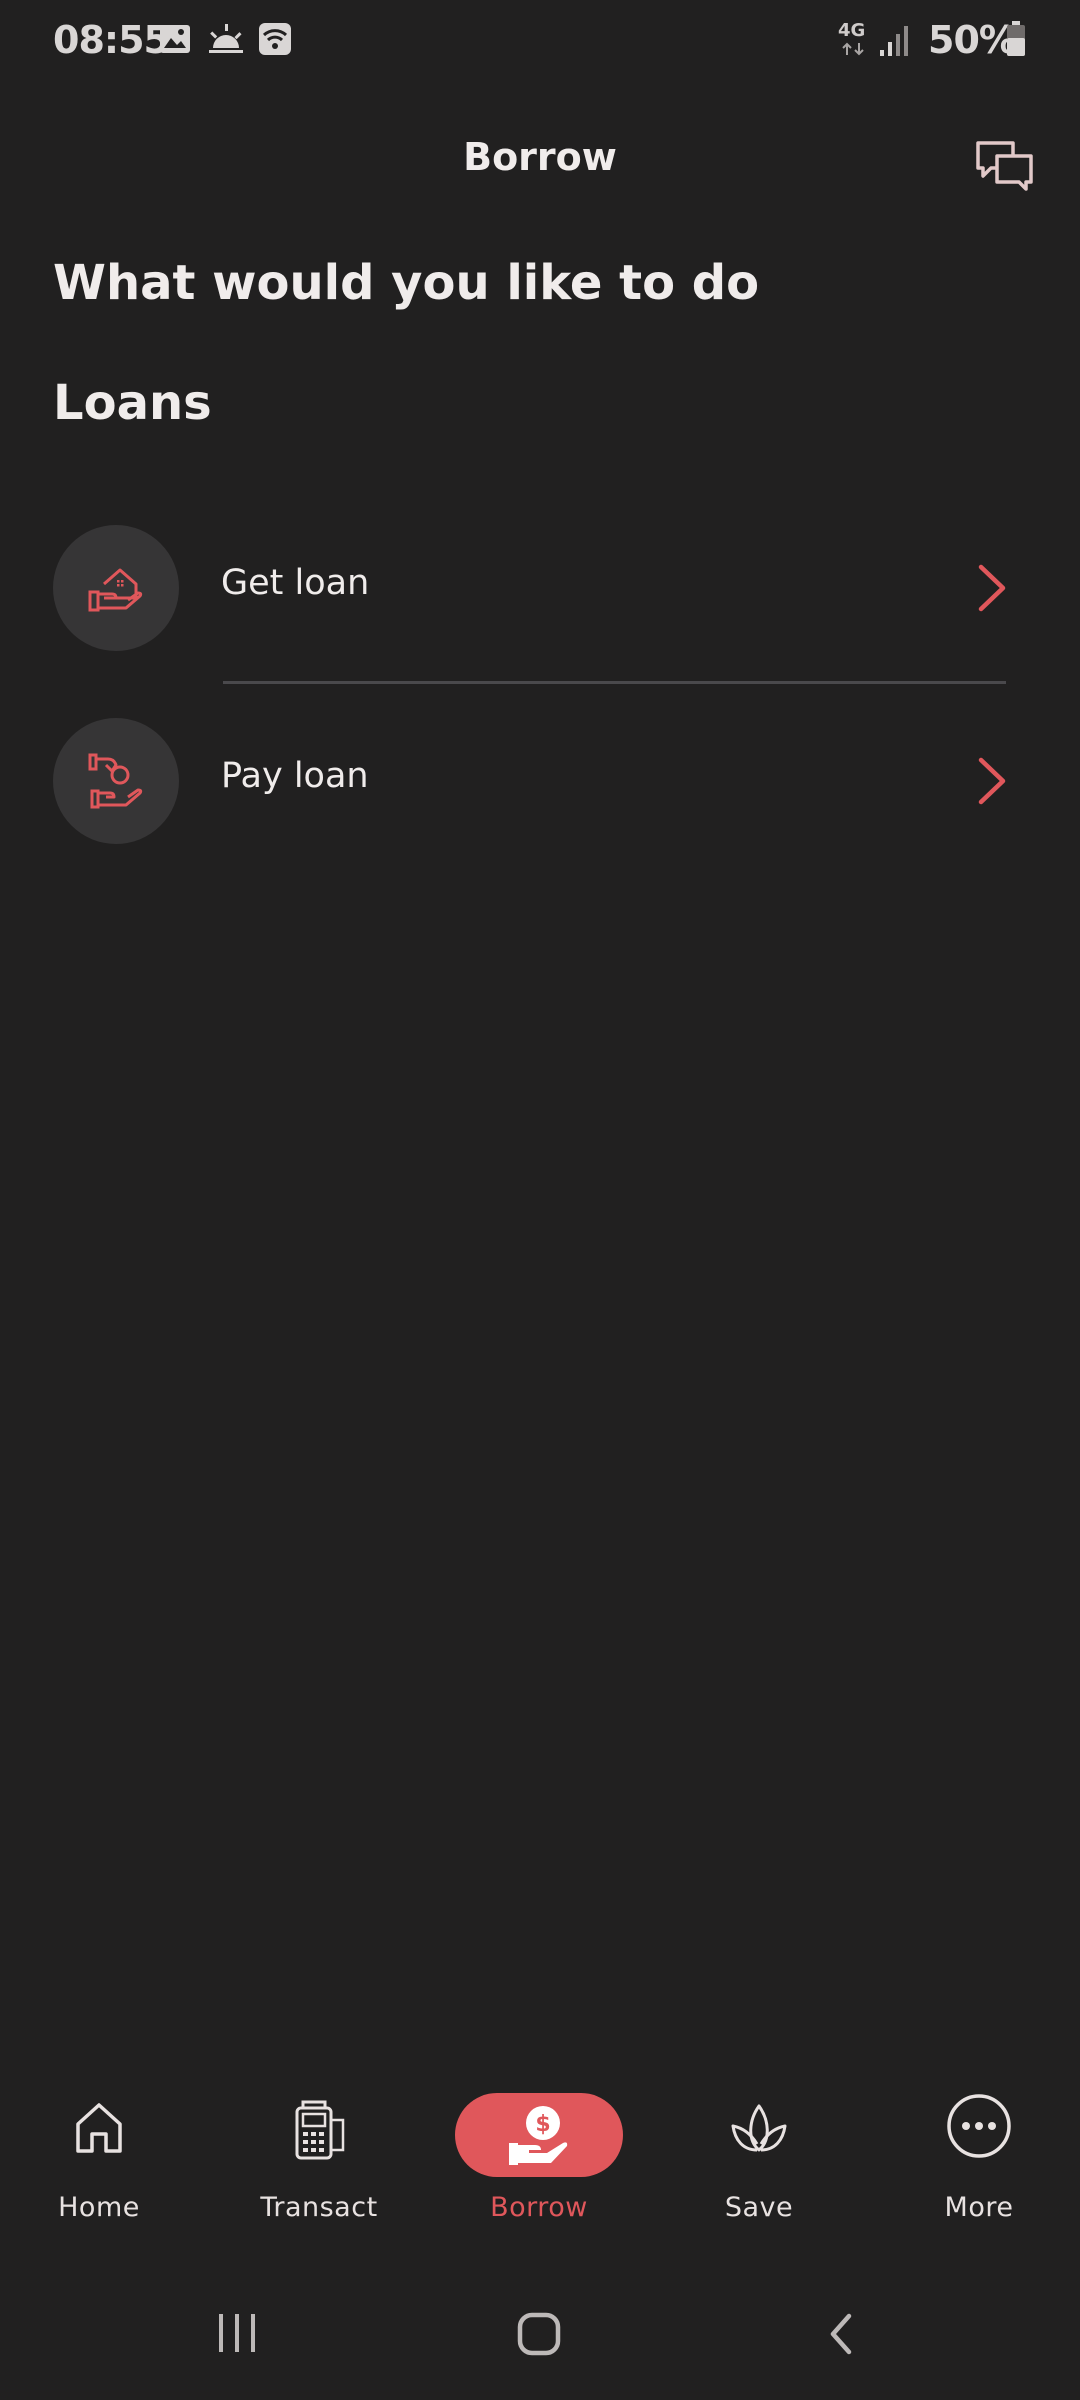 The image size is (1080, 2400). I want to click on pos-terminal-icon, so click(320, 2130).